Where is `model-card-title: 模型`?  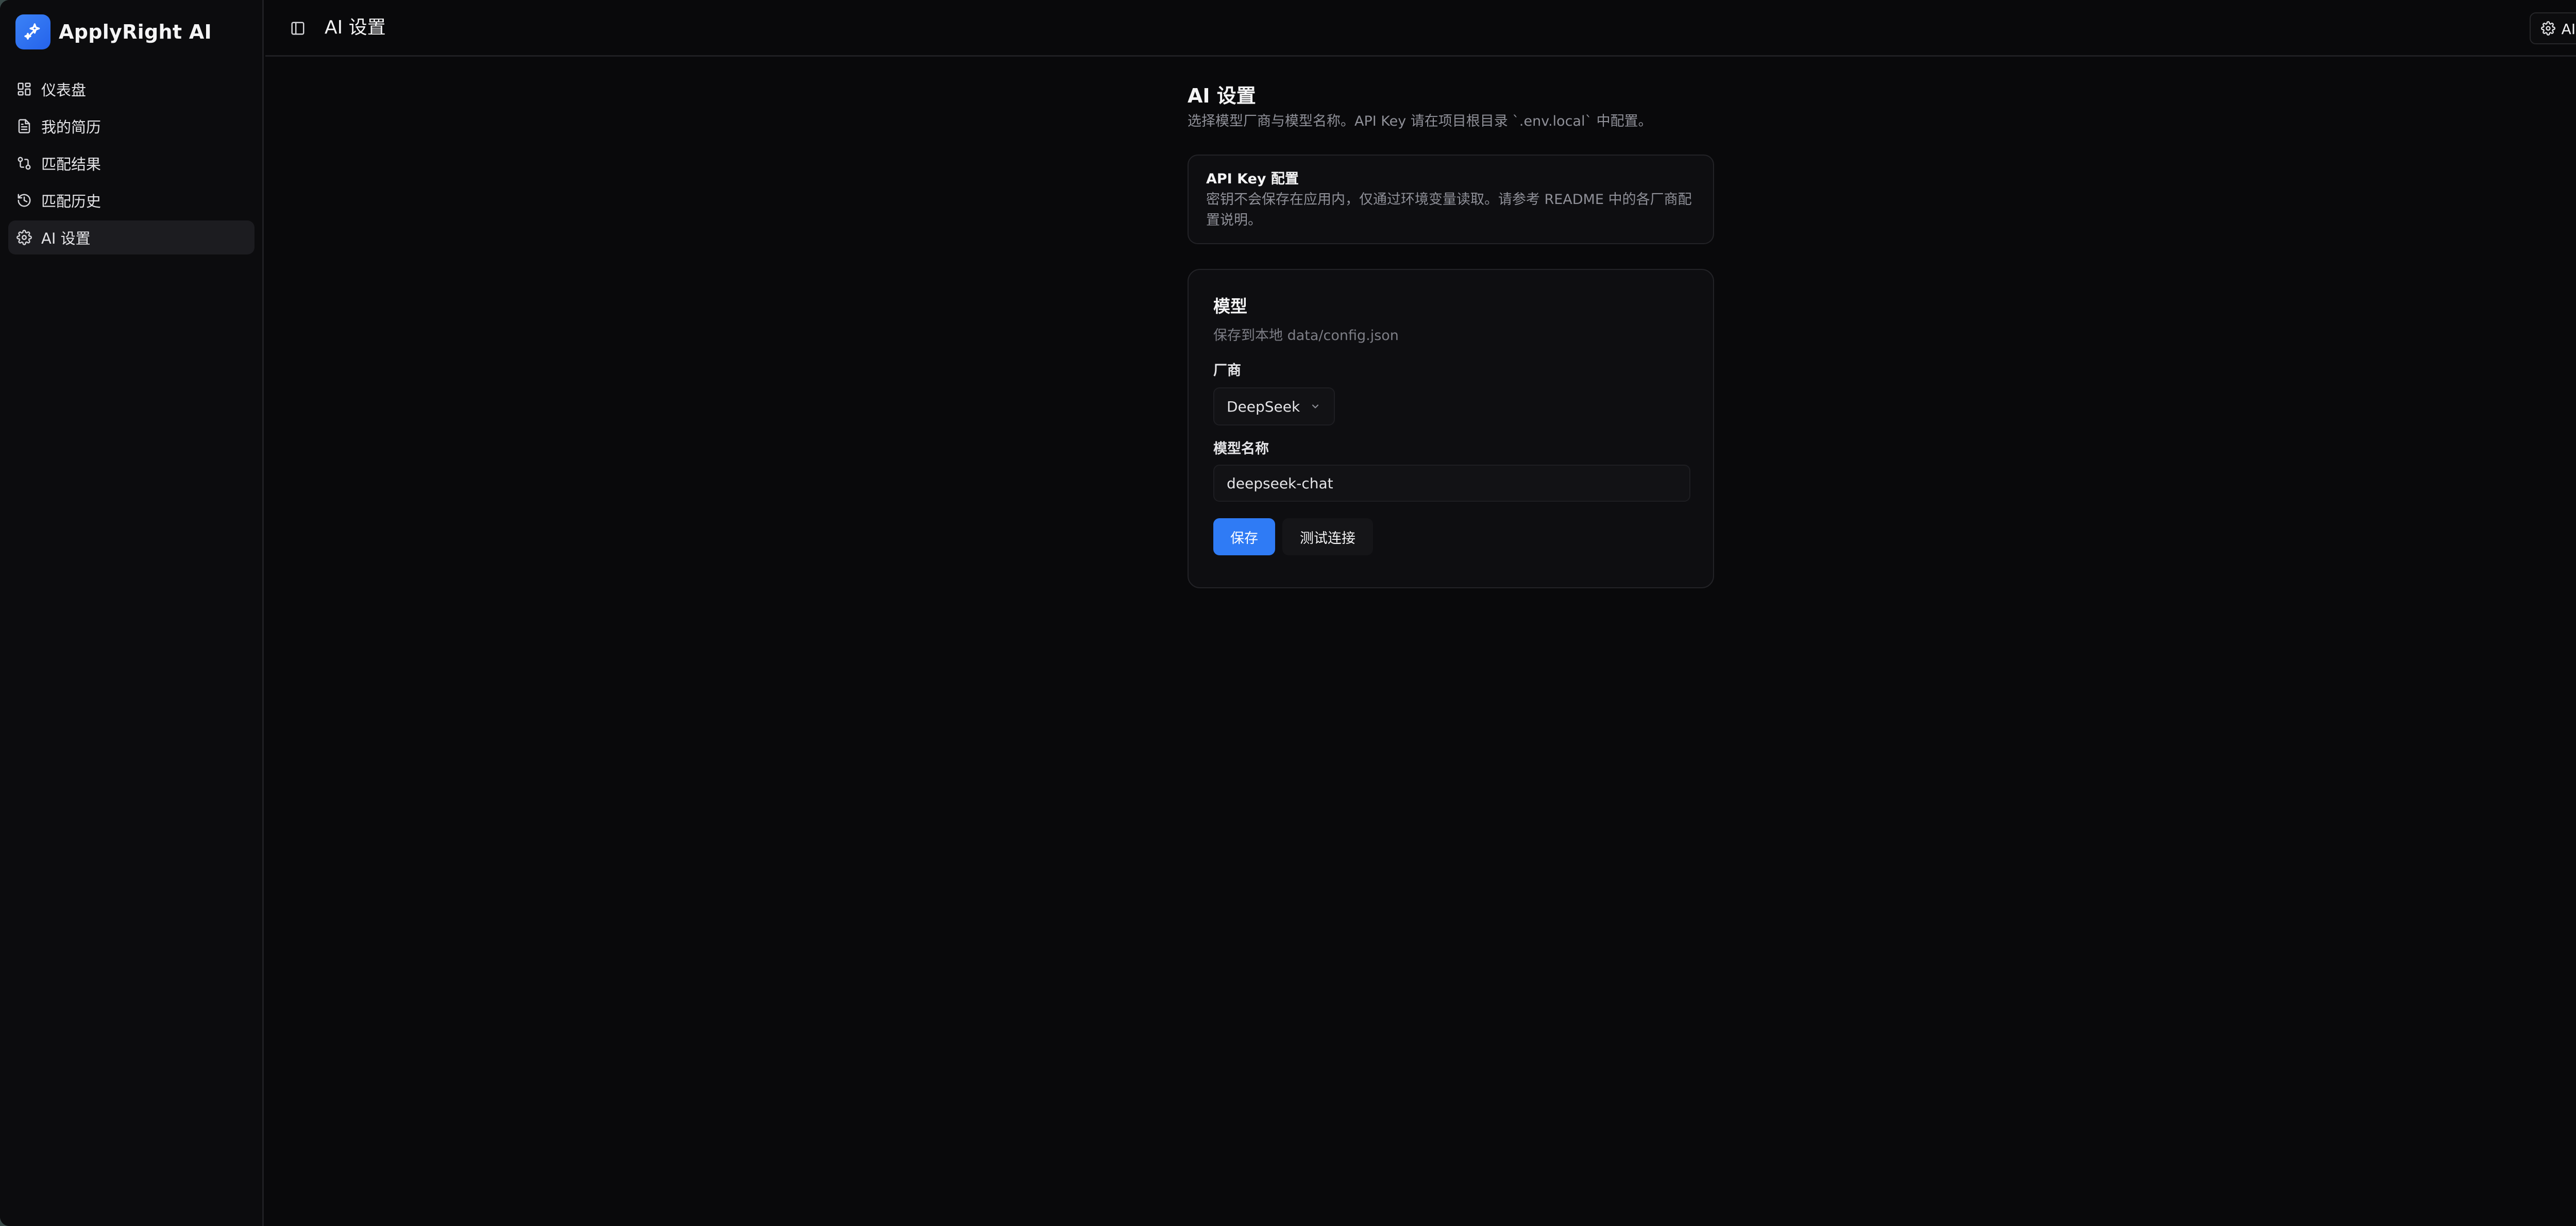 model-card-title: 模型 is located at coordinates (1230, 306).